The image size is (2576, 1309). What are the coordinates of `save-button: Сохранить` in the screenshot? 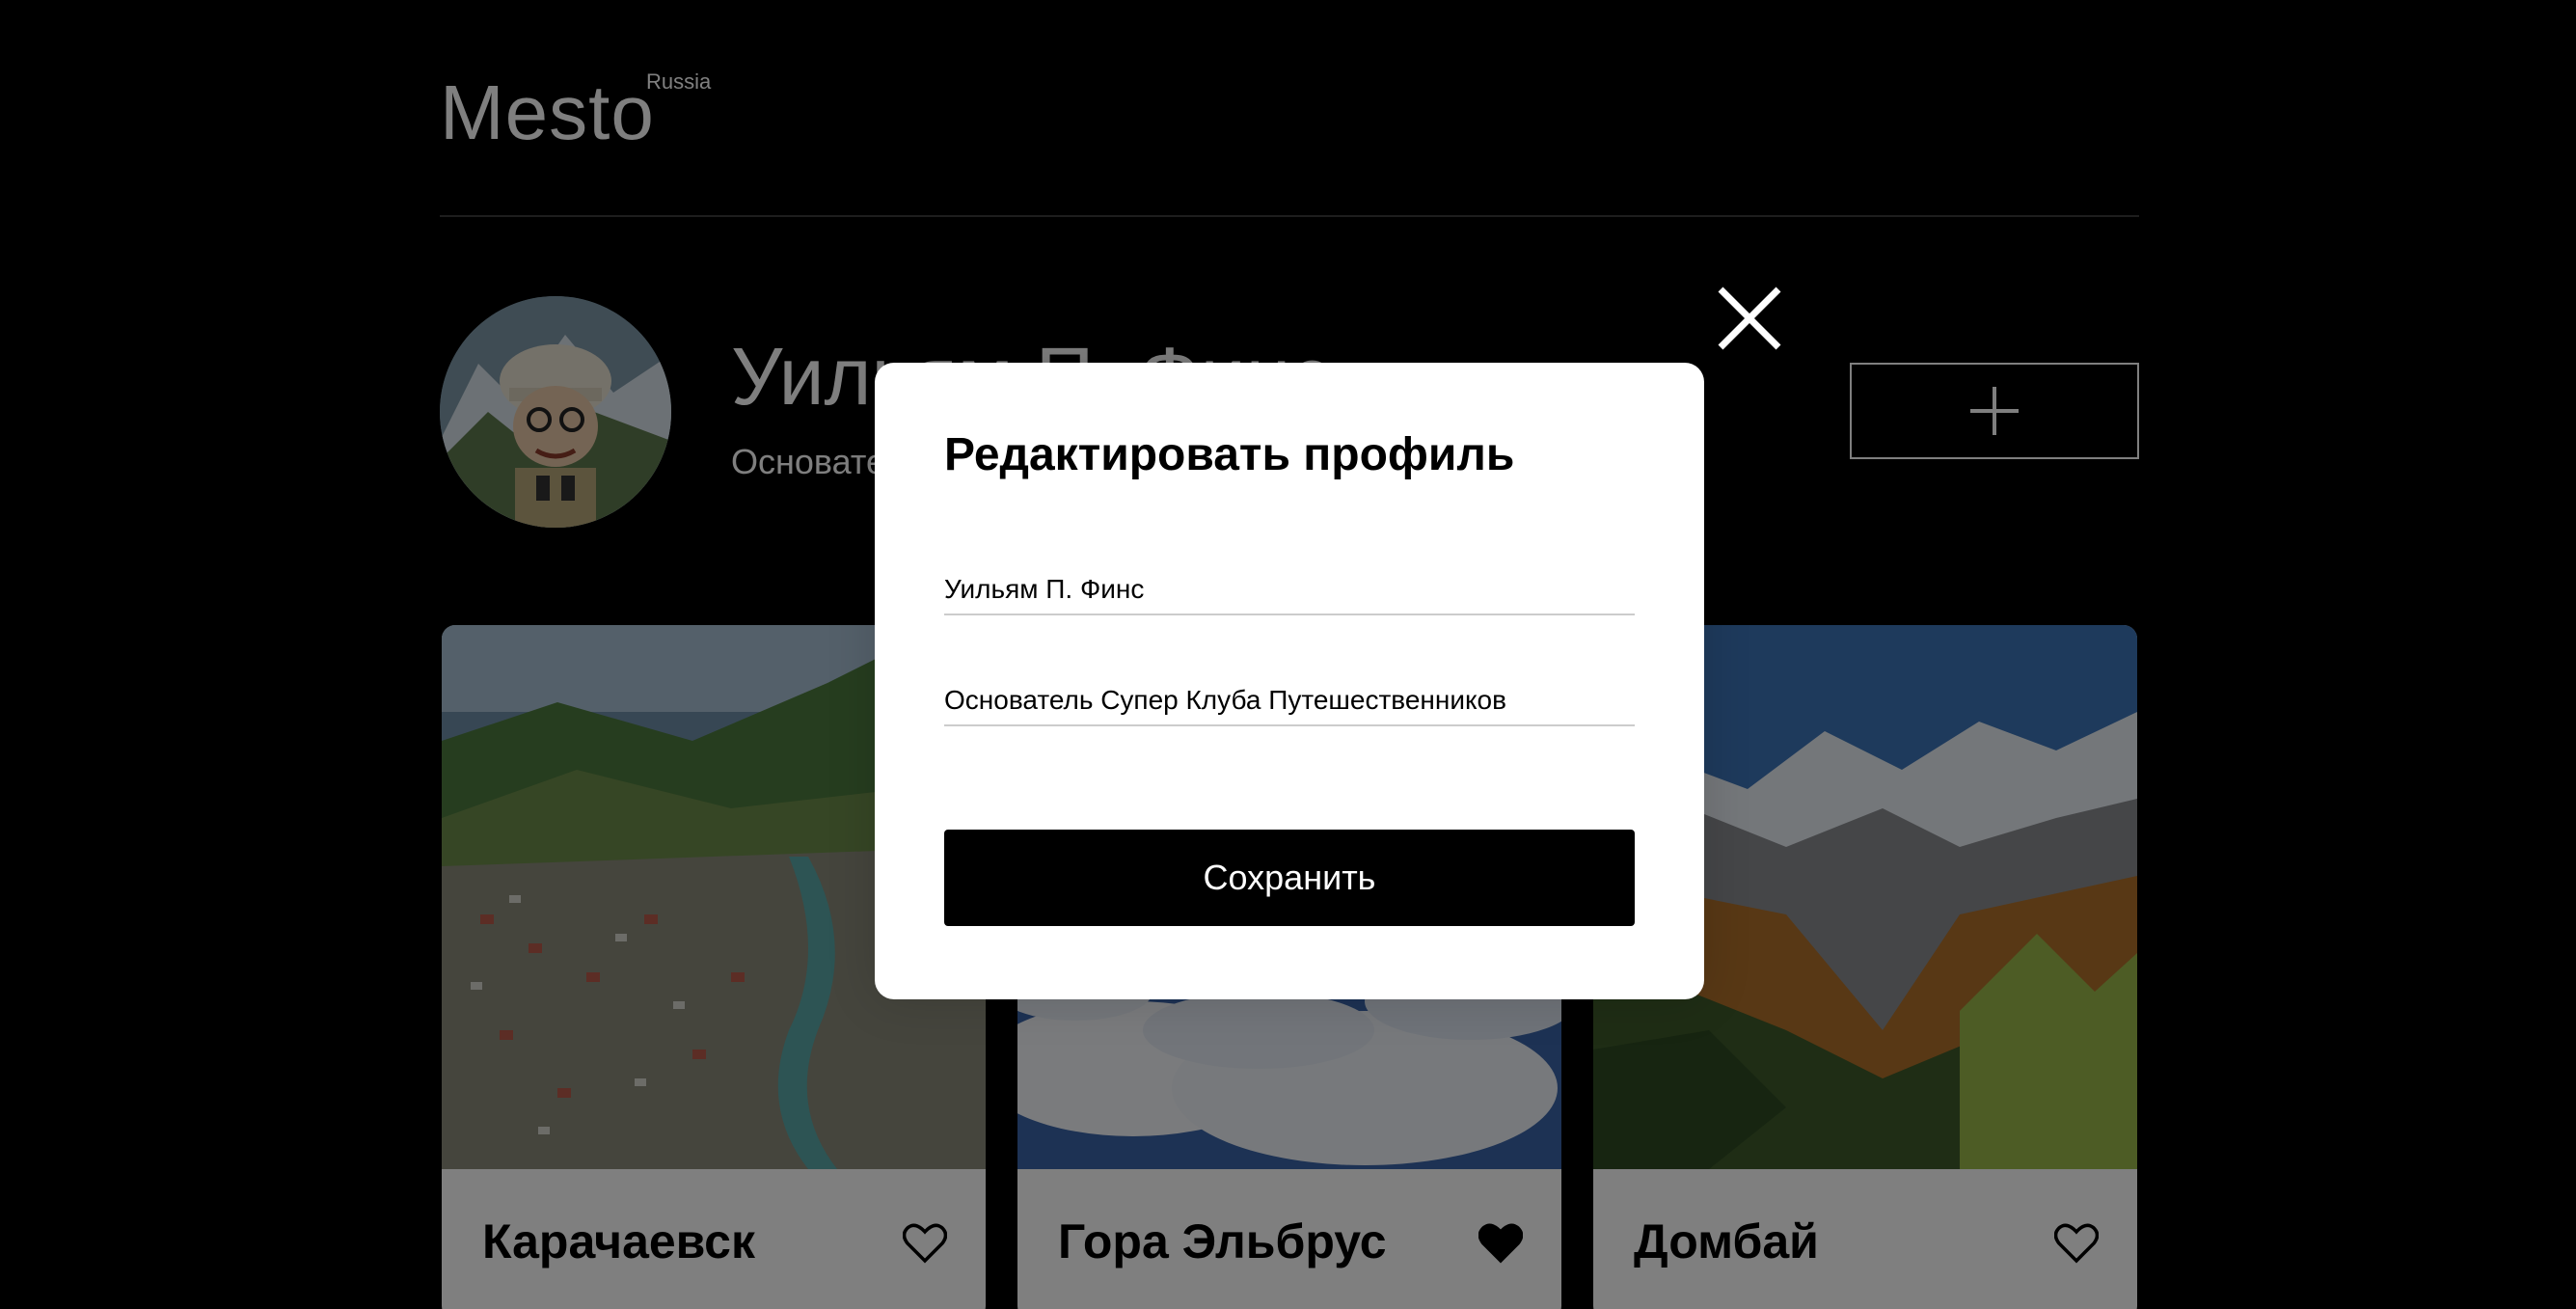 It's located at (1289, 878).